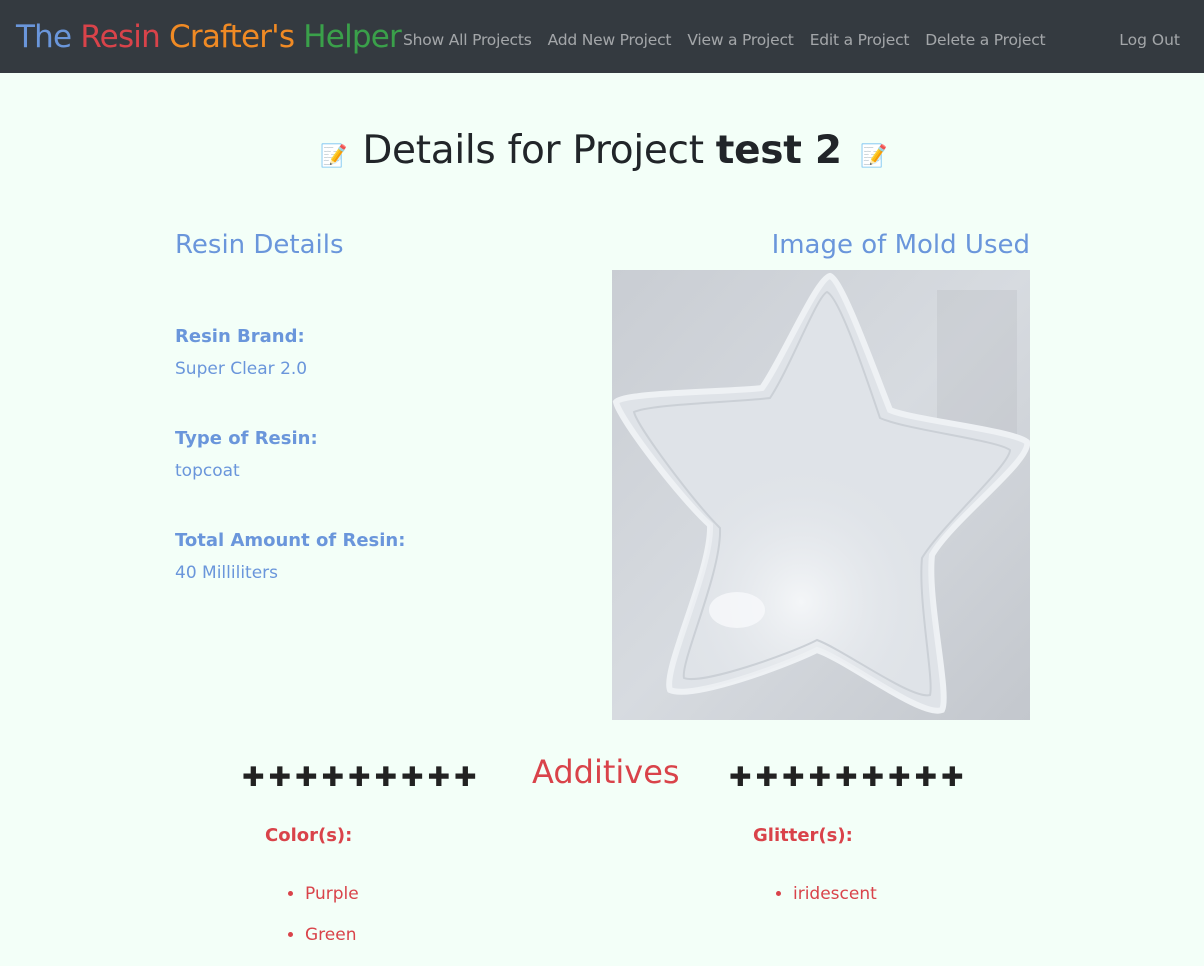 The image size is (1204, 966). I want to click on colors-label: Color(s):, so click(309, 835).